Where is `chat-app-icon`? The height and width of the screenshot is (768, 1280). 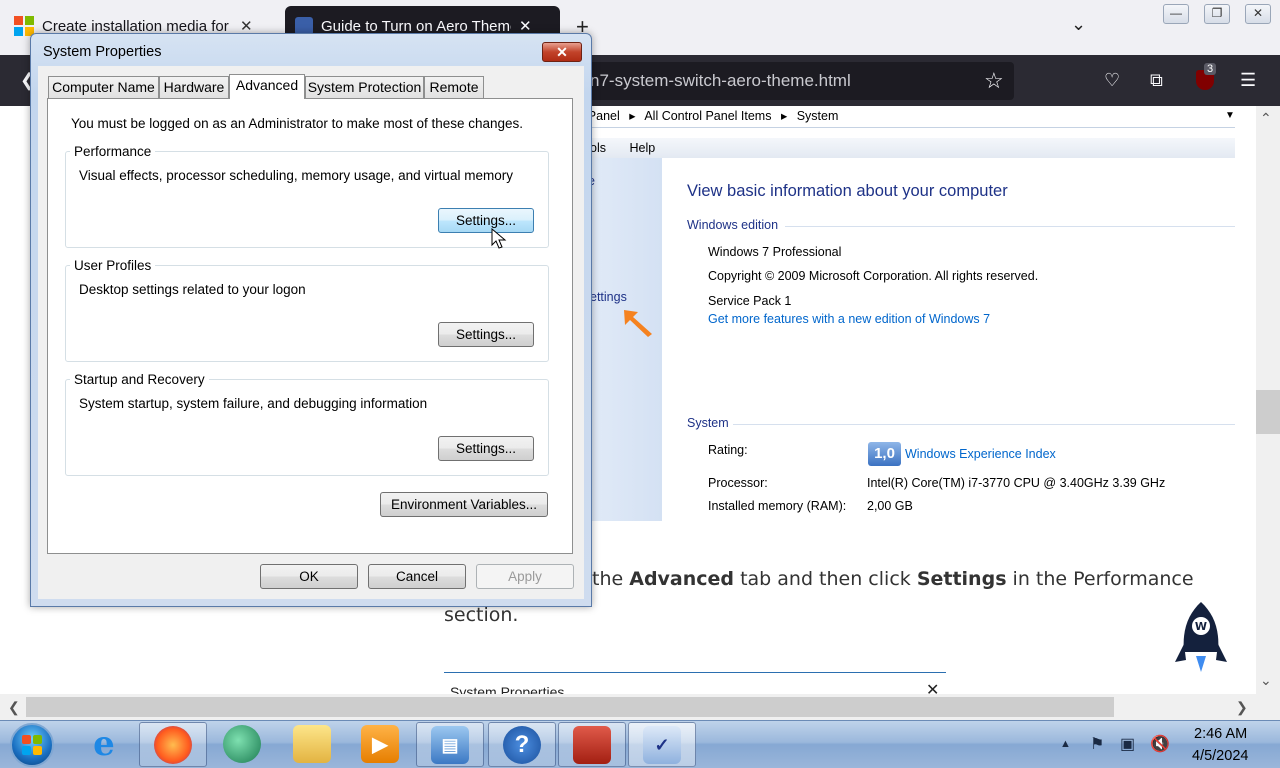
chat-app-icon is located at coordinates (242, 744).